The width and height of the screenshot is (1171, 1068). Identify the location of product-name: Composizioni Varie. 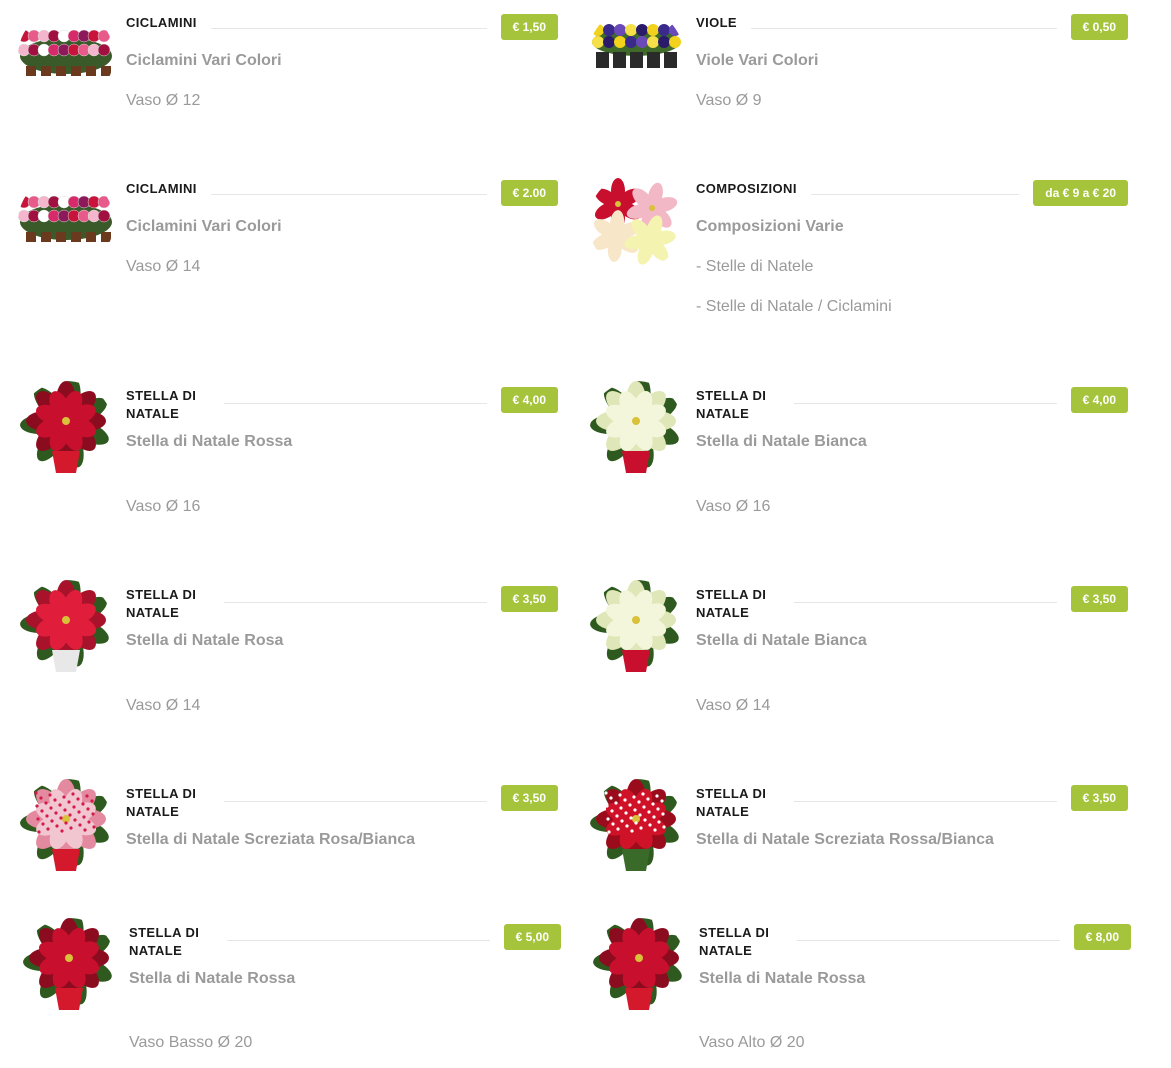
(770, 226).